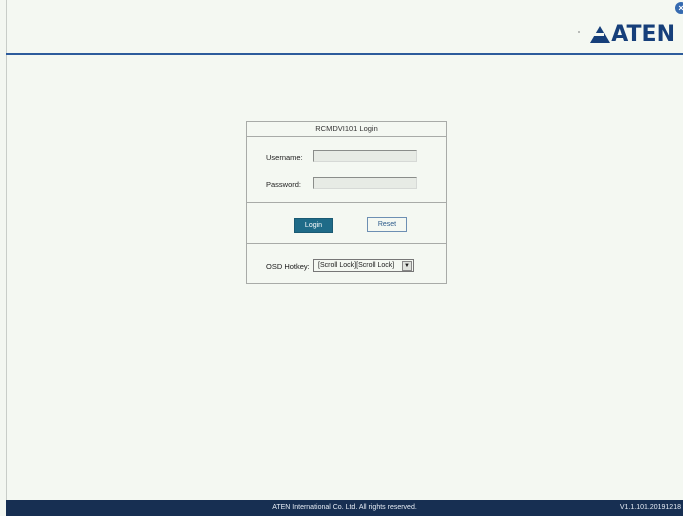 This screenshot has height=516, width=683. What do you see at coordinates (365, 156) in the screenshot?
I see `username-input` at bounding box center [365, 156].